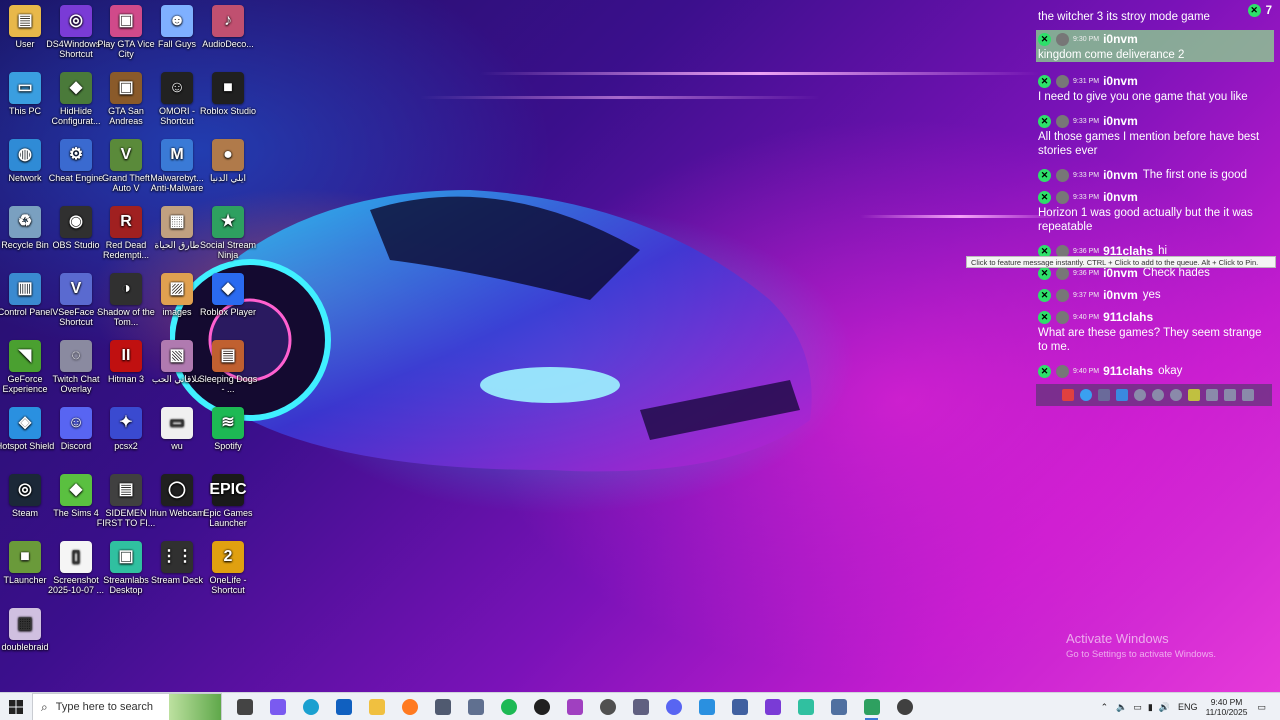 This screenshot has width=1280, height=720. What do you see at coordinates (1230, 395) in the screenshot?
I see `volume-icon` at bounding box center [1230, 395].